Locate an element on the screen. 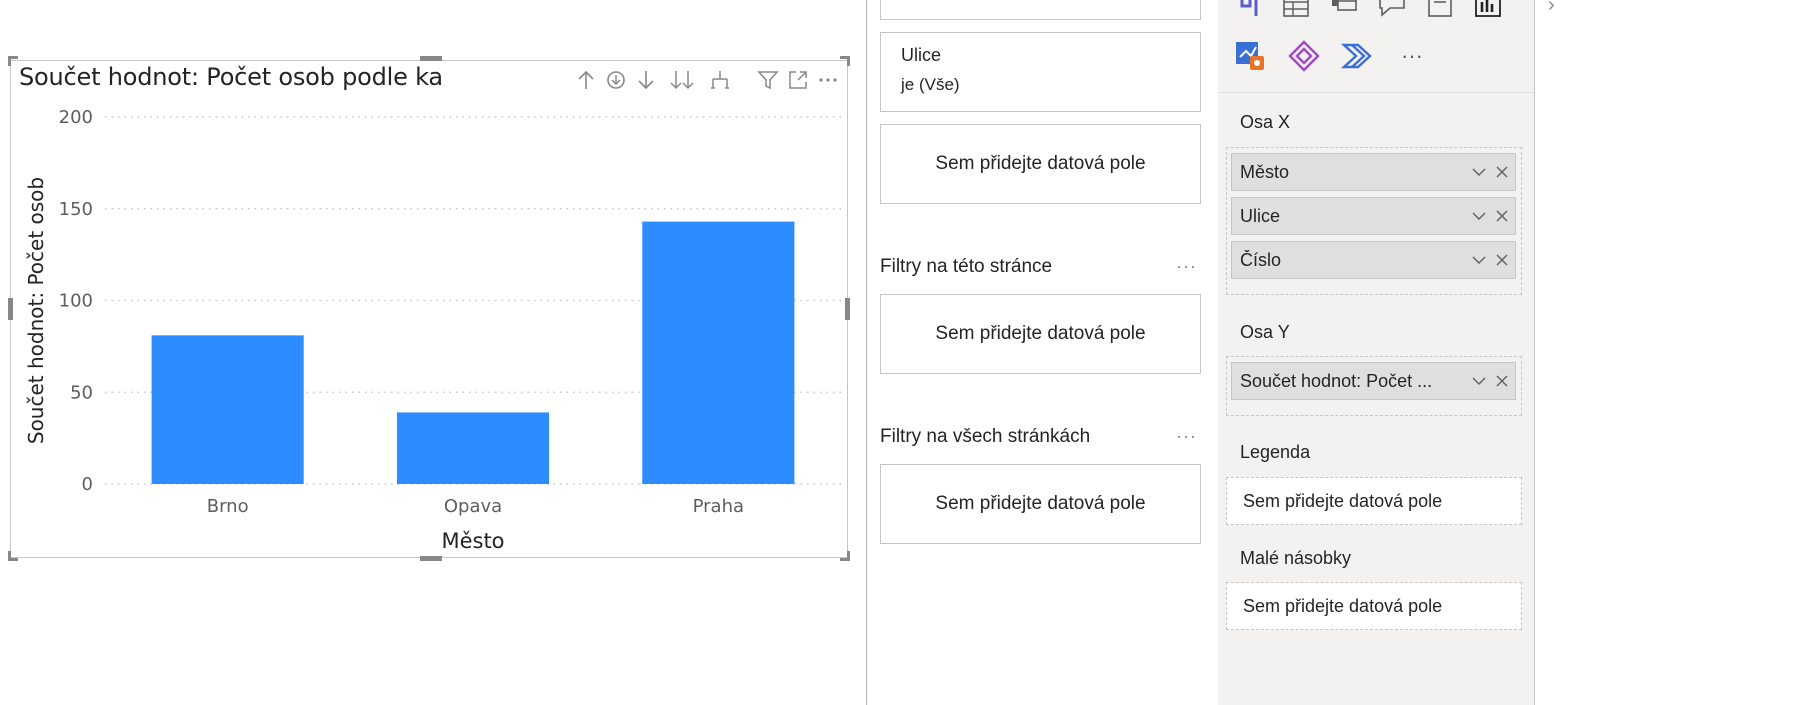  filter-card-ulice: Ulice je (Vše) is located at coordinates (1040, 72).